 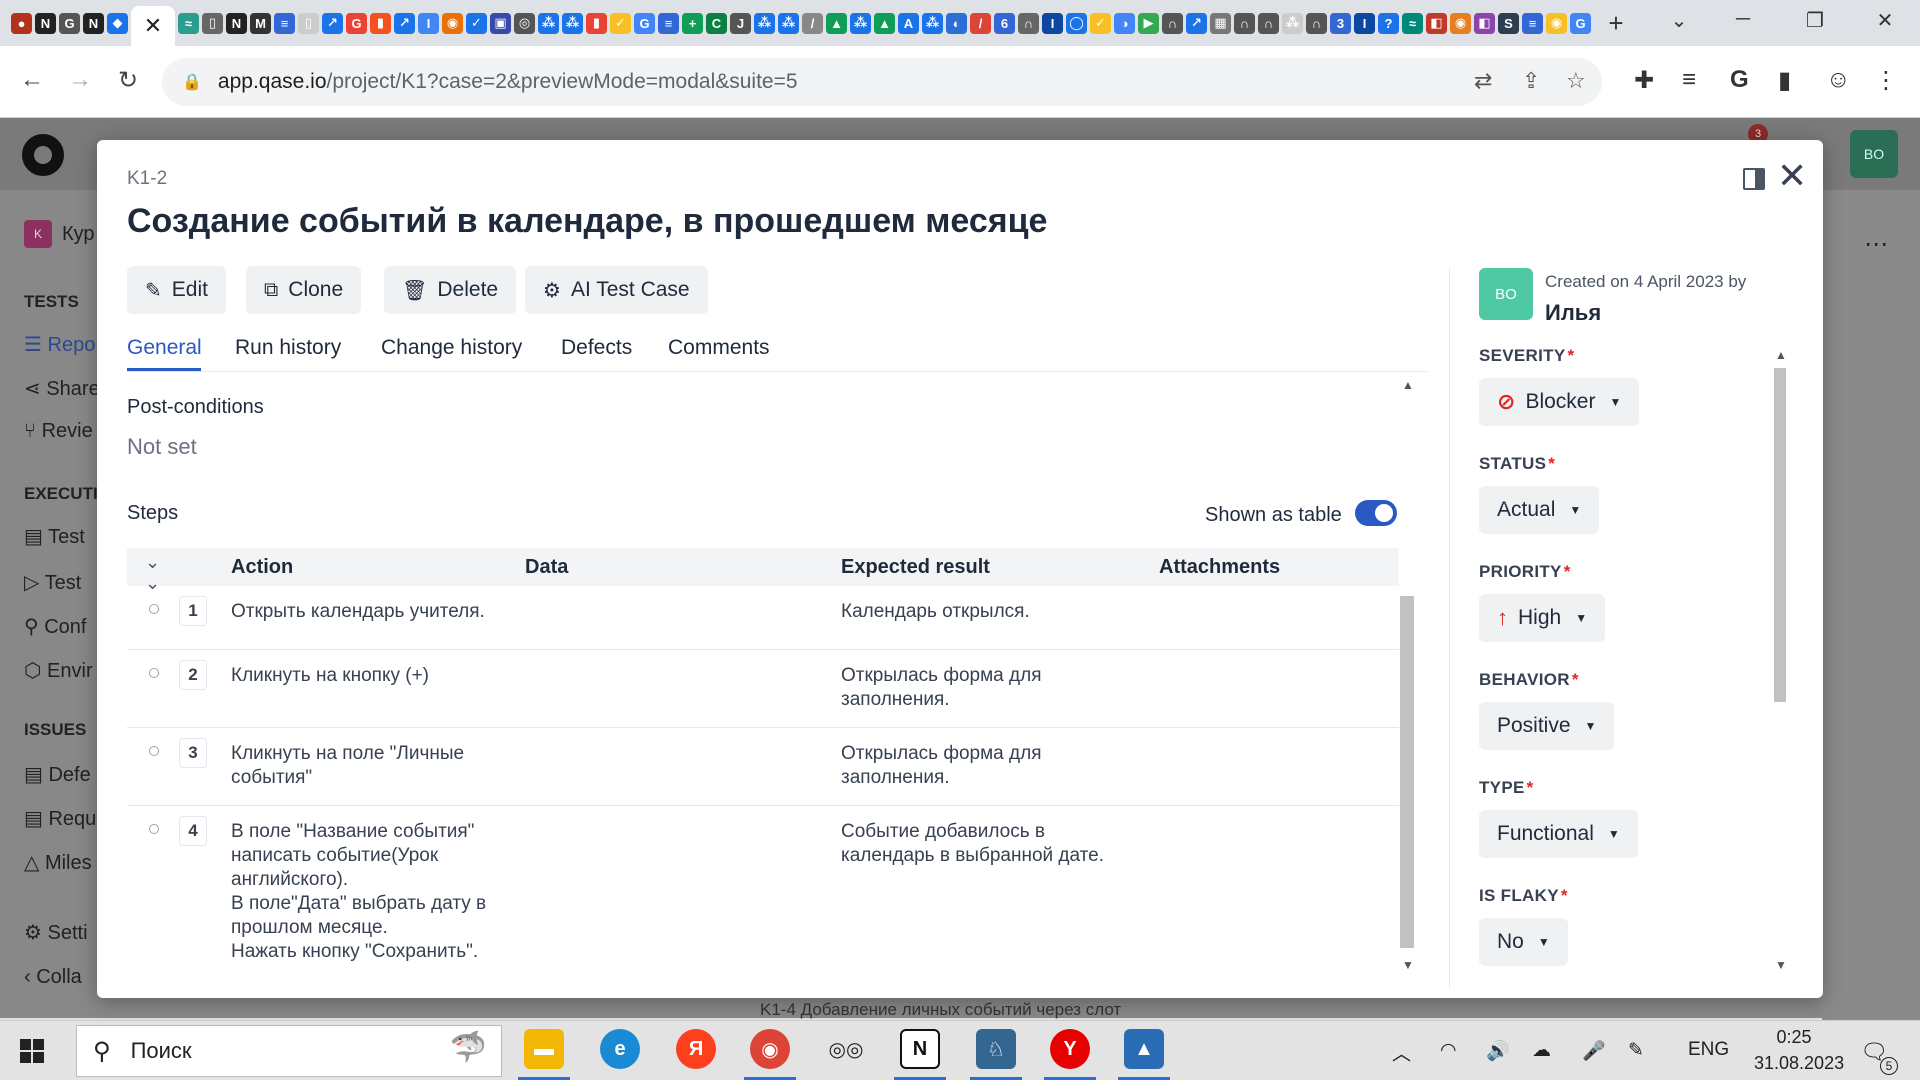 What do you see at coordinates (1708, 1050) in the screenshot?
I see `input-language: ENG` at bounding box center [1708, 1050].